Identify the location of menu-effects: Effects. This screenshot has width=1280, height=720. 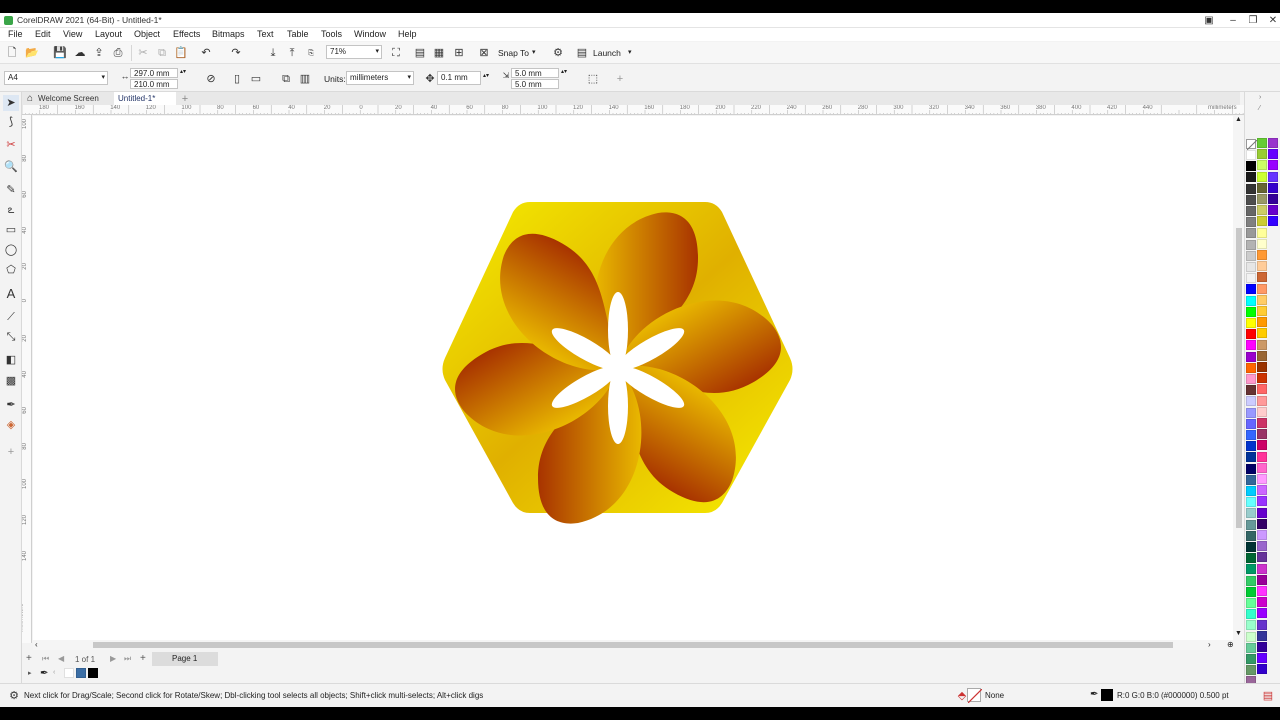
(186, 34).